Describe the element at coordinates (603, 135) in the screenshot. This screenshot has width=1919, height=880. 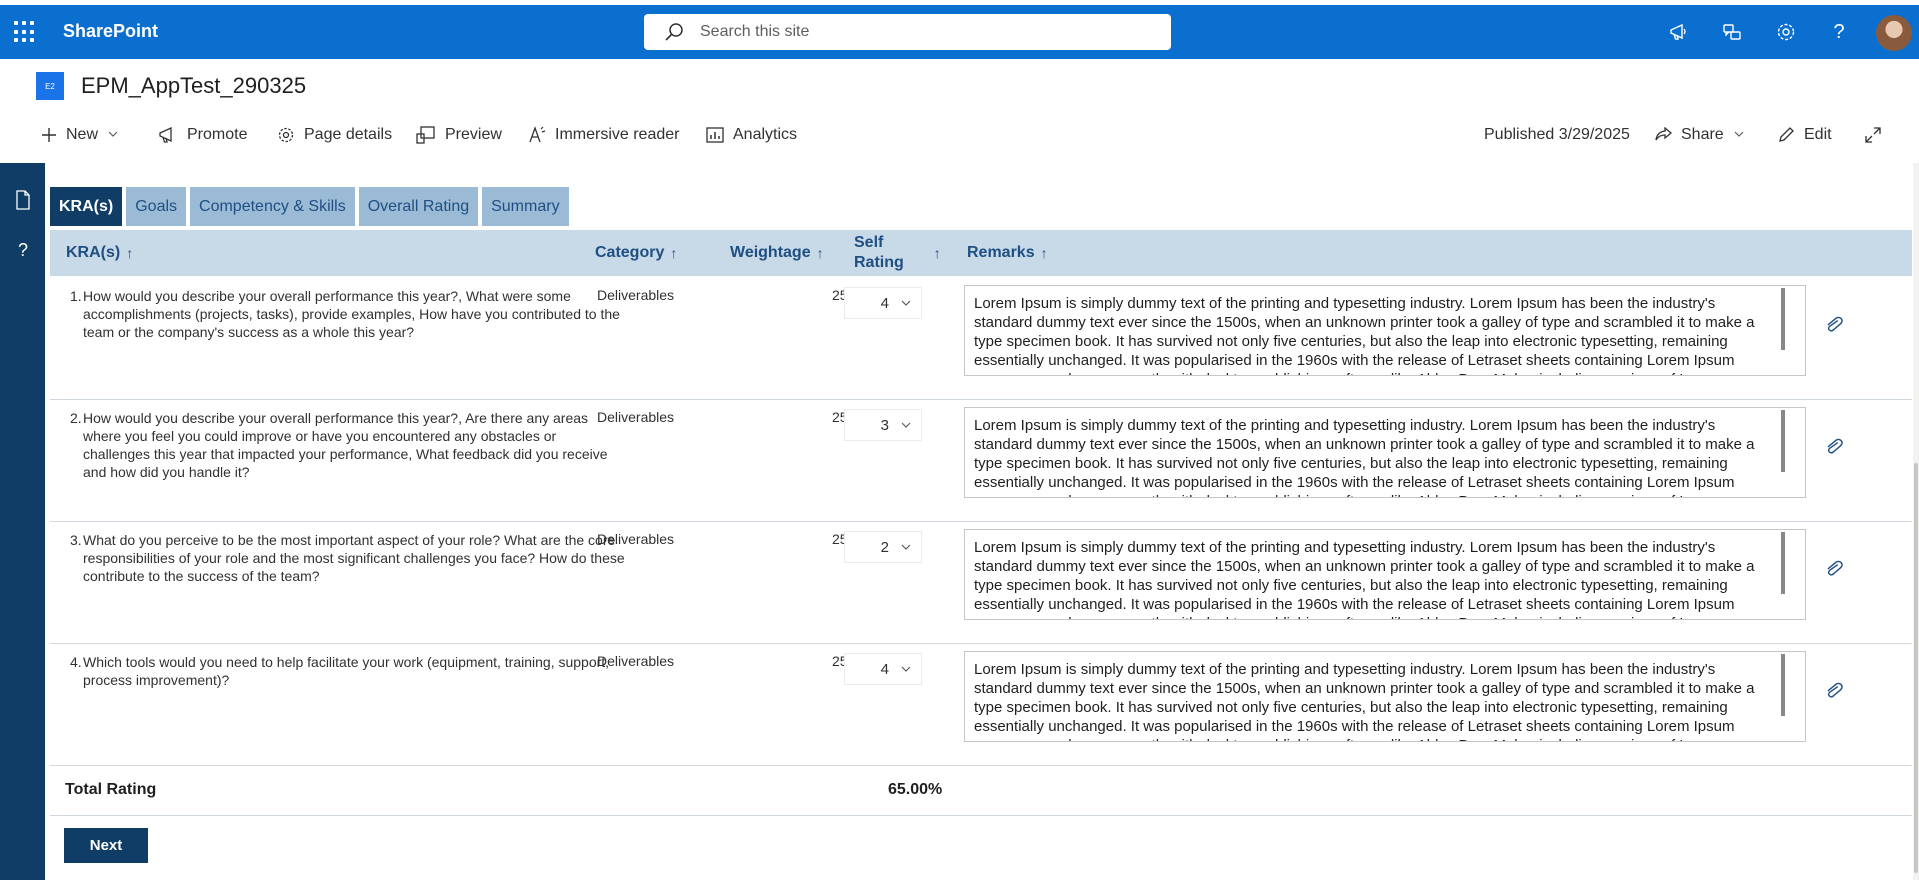
I see `immersive-reader-button: Immersive reader` at that location.